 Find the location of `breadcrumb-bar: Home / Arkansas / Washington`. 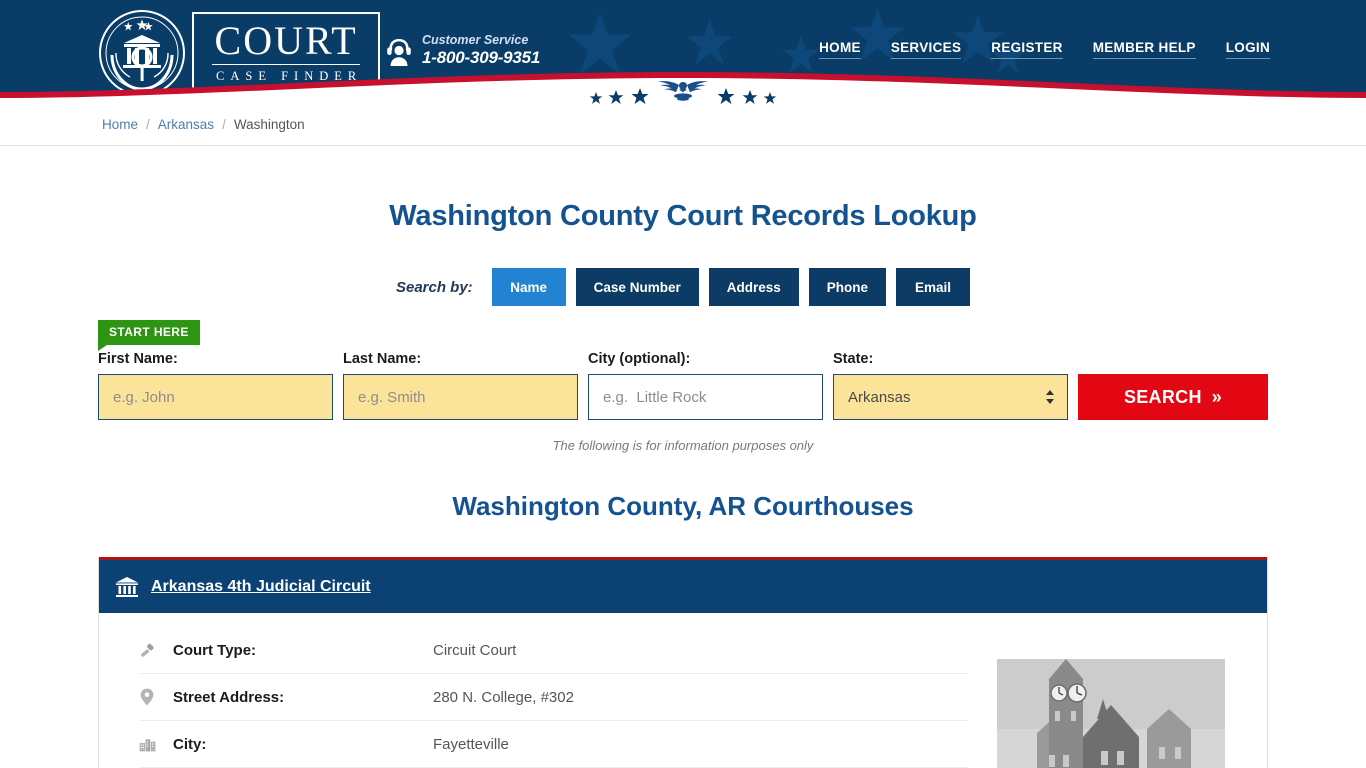

breadcrumb-bar: Home / Arkansas / Washington is located at coordinates (683, 125).